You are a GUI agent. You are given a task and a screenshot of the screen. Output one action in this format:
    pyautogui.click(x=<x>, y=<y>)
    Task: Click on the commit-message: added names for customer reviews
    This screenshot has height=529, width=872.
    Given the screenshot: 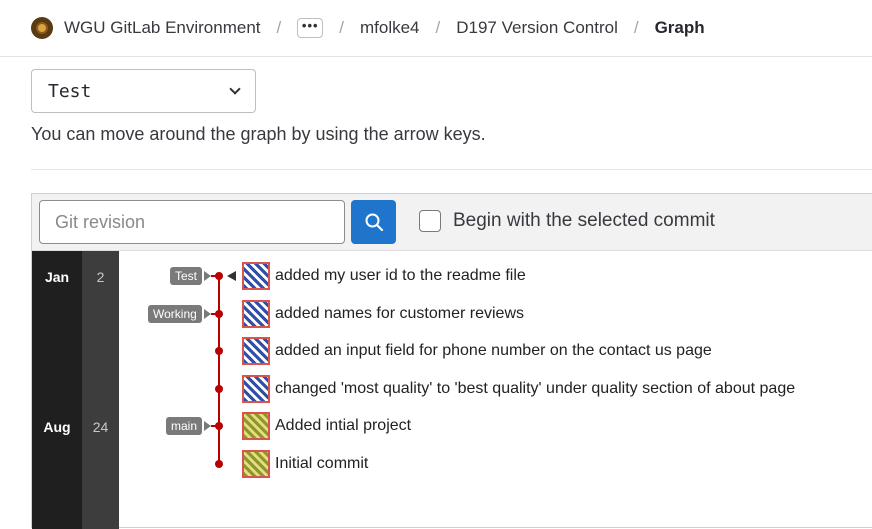 What is the action you would take?
    pyautogui.click(x=399, y=314)
    